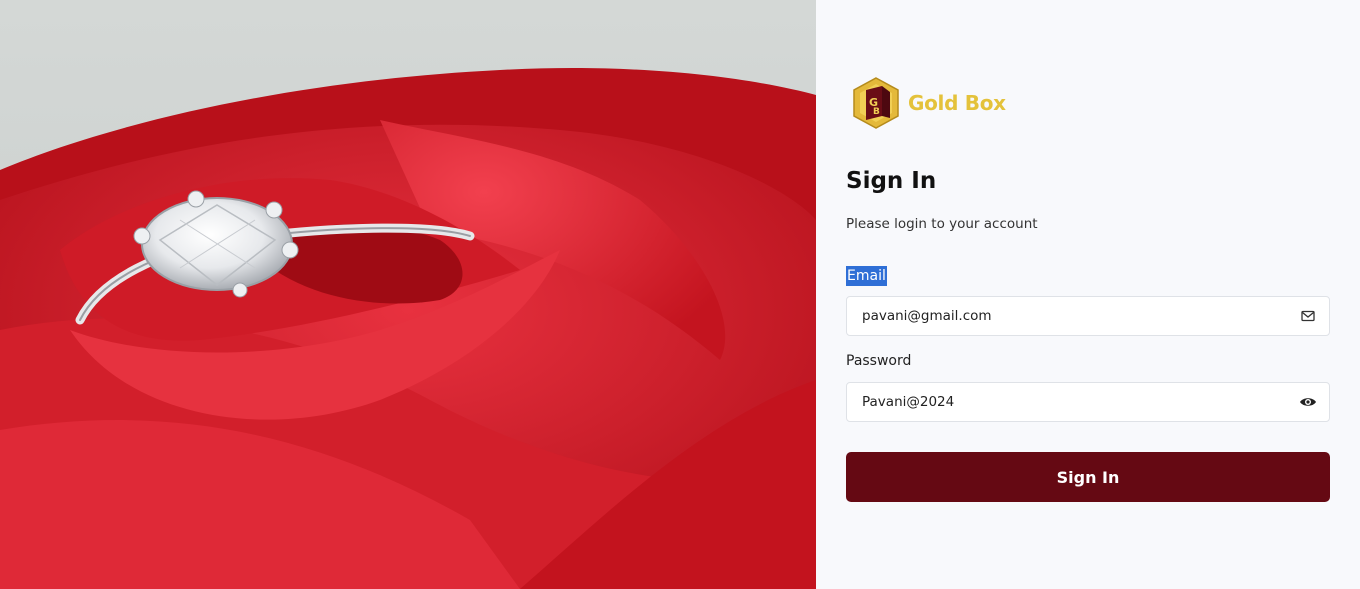 This screenshot has width=1360, height=589. What do you see at coordinates (879, 361) in the screenshot?
I see `password-label: Password` at bounding box center [879, 361].